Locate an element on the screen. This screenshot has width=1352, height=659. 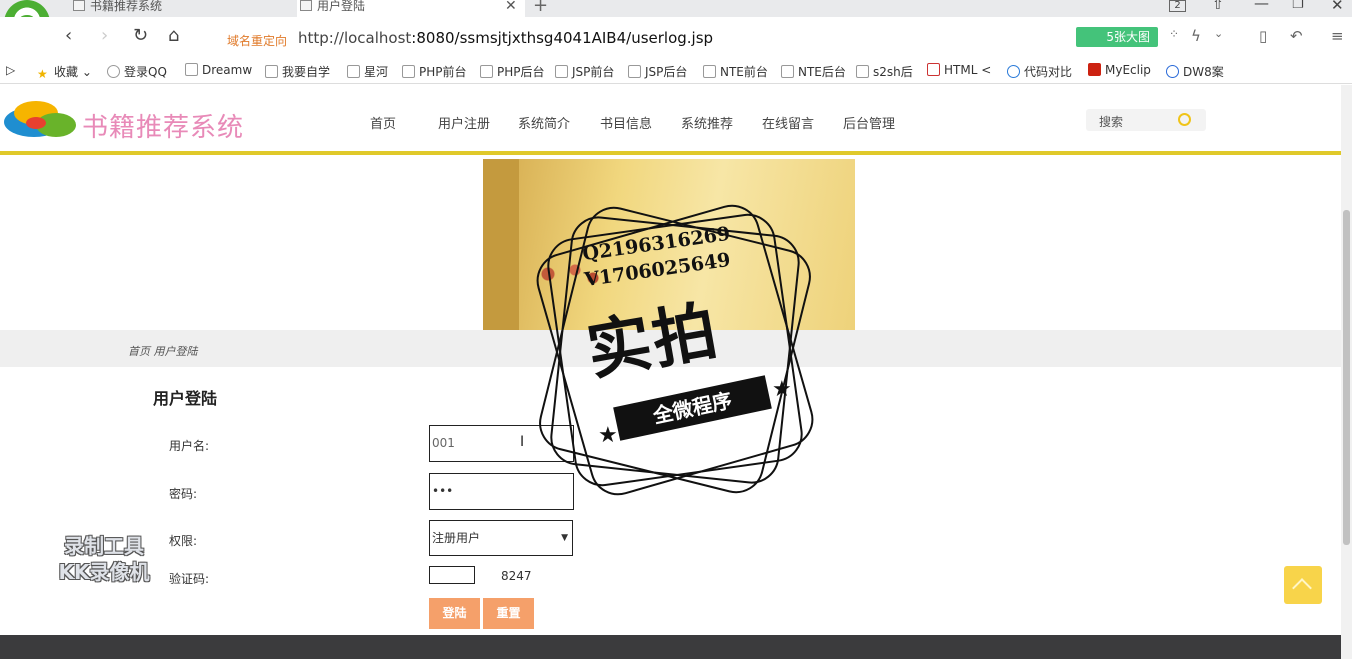
tab-label: 用户登陆 is located at coordinates (341, 6).